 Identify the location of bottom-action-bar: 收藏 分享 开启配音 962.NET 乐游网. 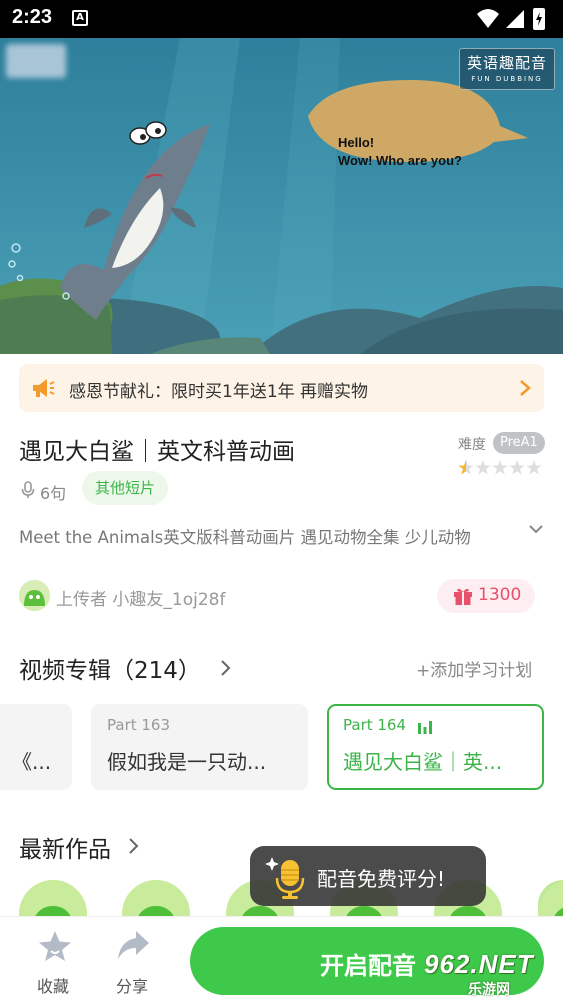
(281, 959).